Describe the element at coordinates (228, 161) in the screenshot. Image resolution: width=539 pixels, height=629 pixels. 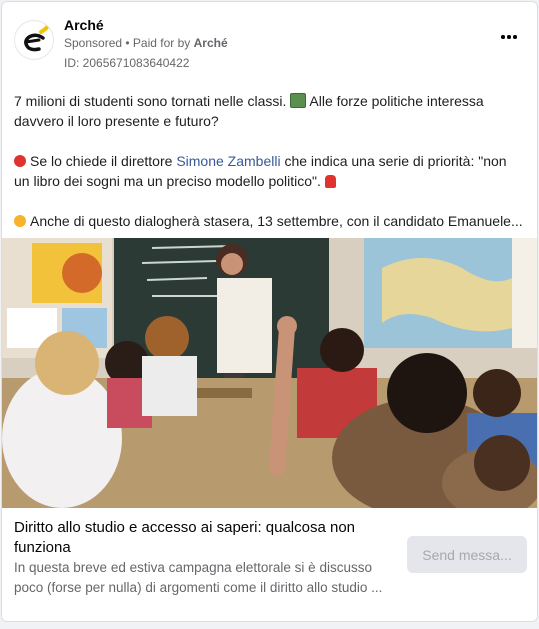
I see `director-link: Simone Zambelli` at that location.